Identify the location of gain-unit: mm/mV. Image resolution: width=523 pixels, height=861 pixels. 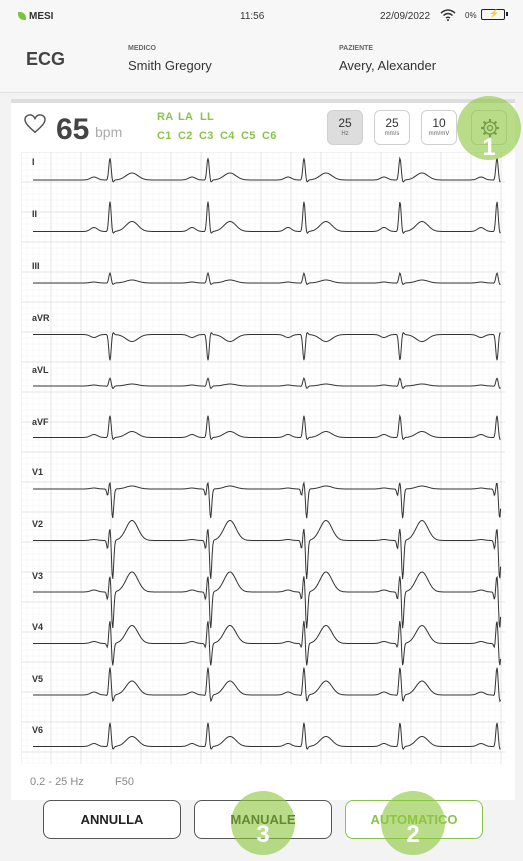
(439, 134).